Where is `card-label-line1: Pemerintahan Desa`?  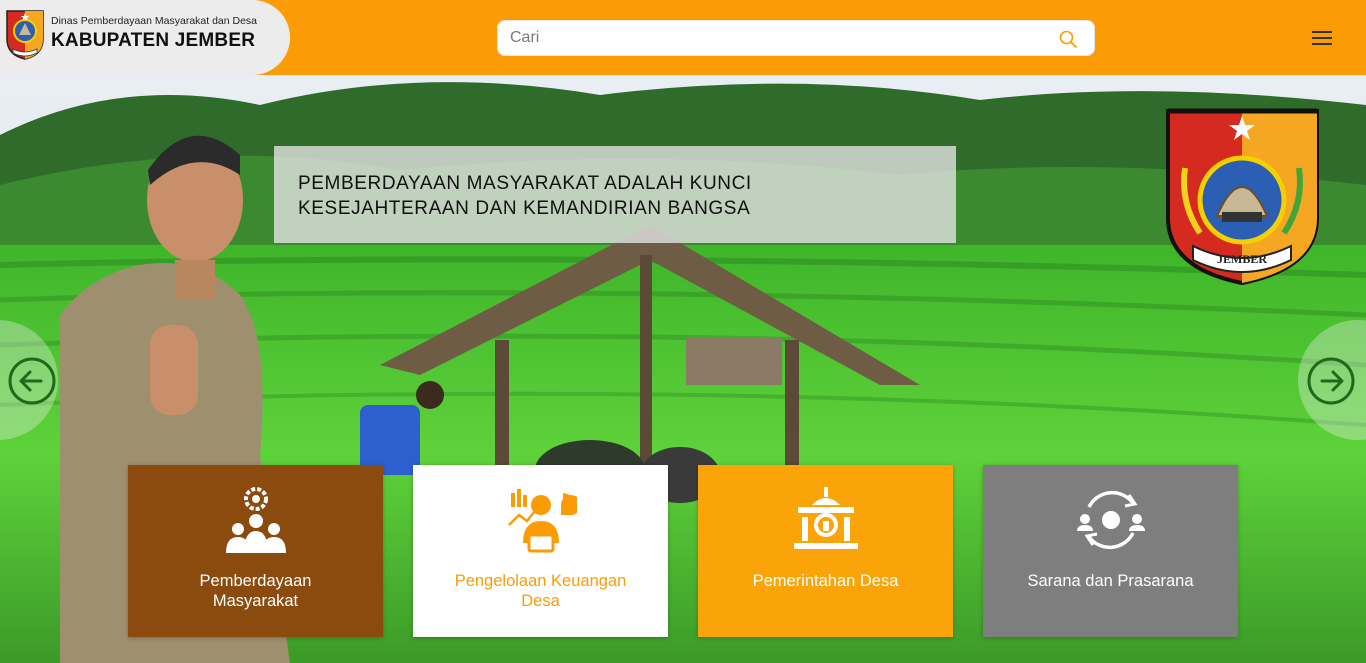 card-label-line1: Pemerintahan Desa is located at coordinates (825, 581).